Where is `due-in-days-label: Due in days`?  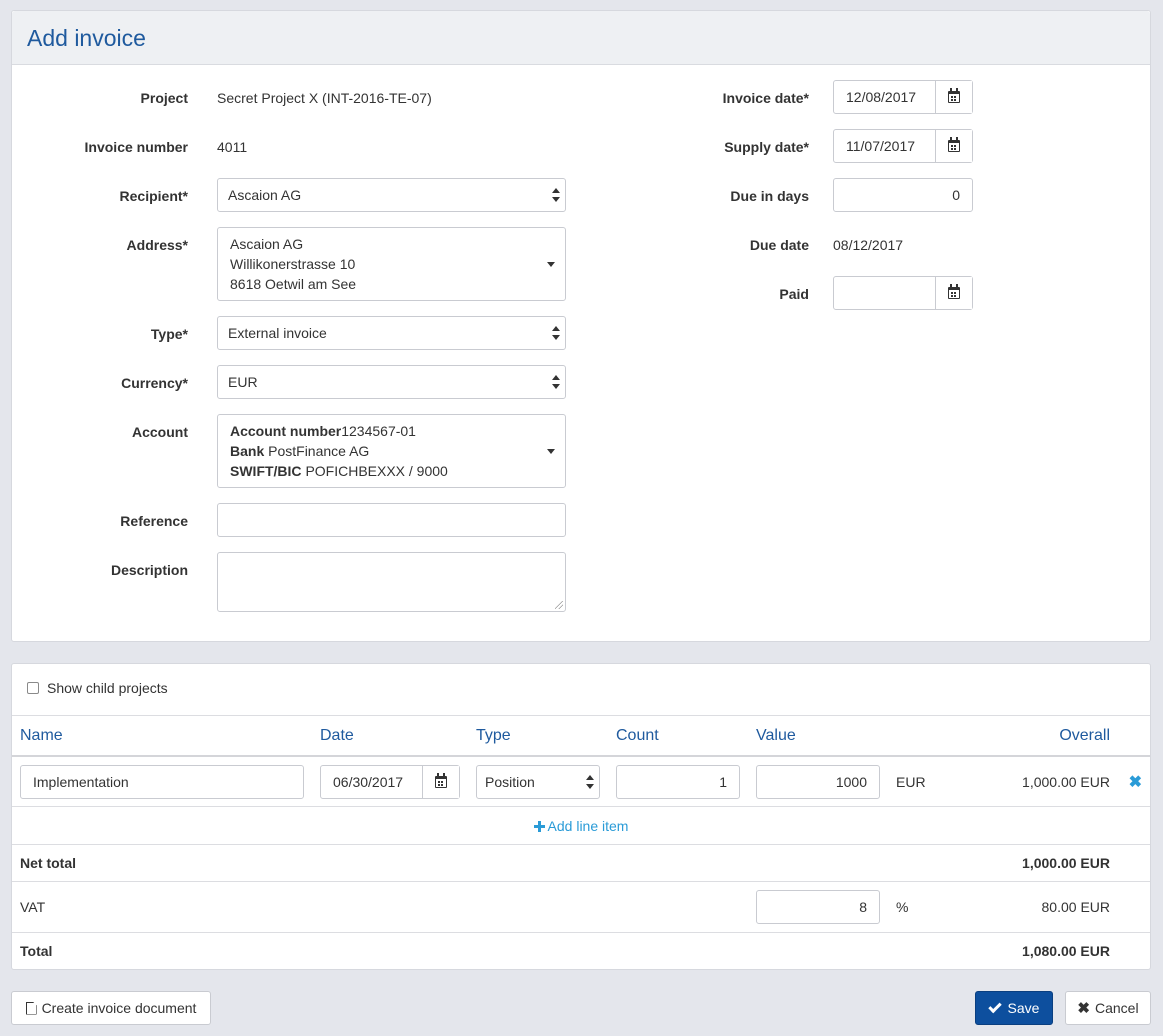 due-in-days-label: Due in days is located at coordinates (769, 196).